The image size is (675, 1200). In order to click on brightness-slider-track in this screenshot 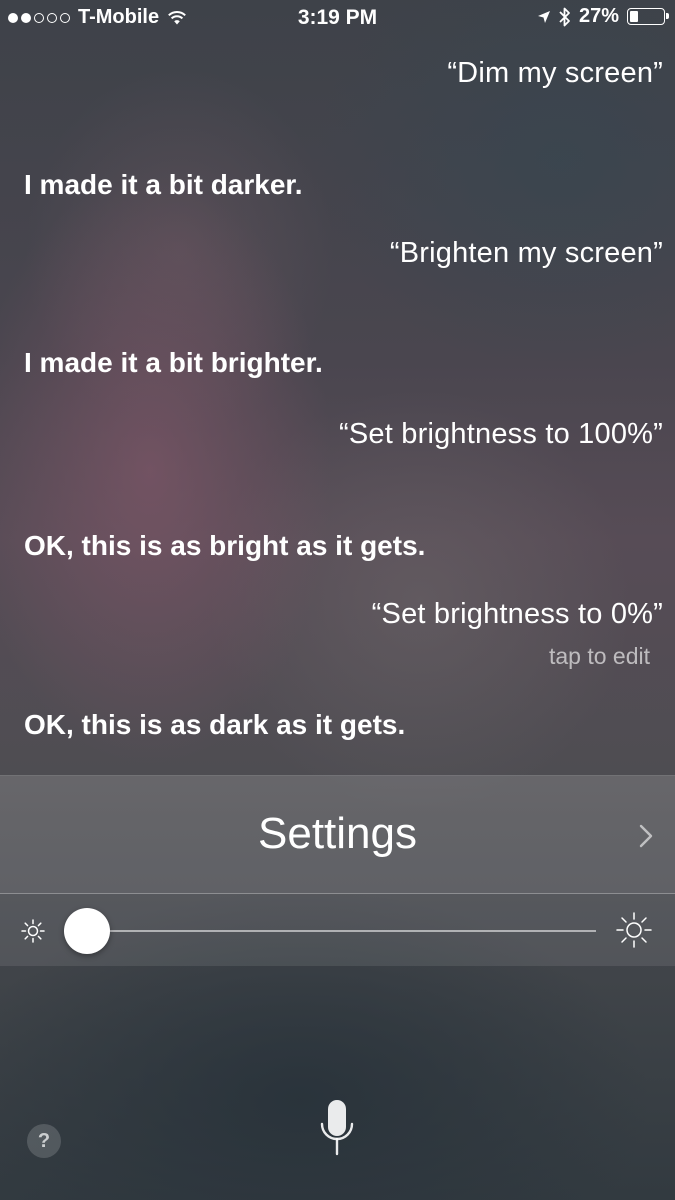, I will do `click(330, 931)`.